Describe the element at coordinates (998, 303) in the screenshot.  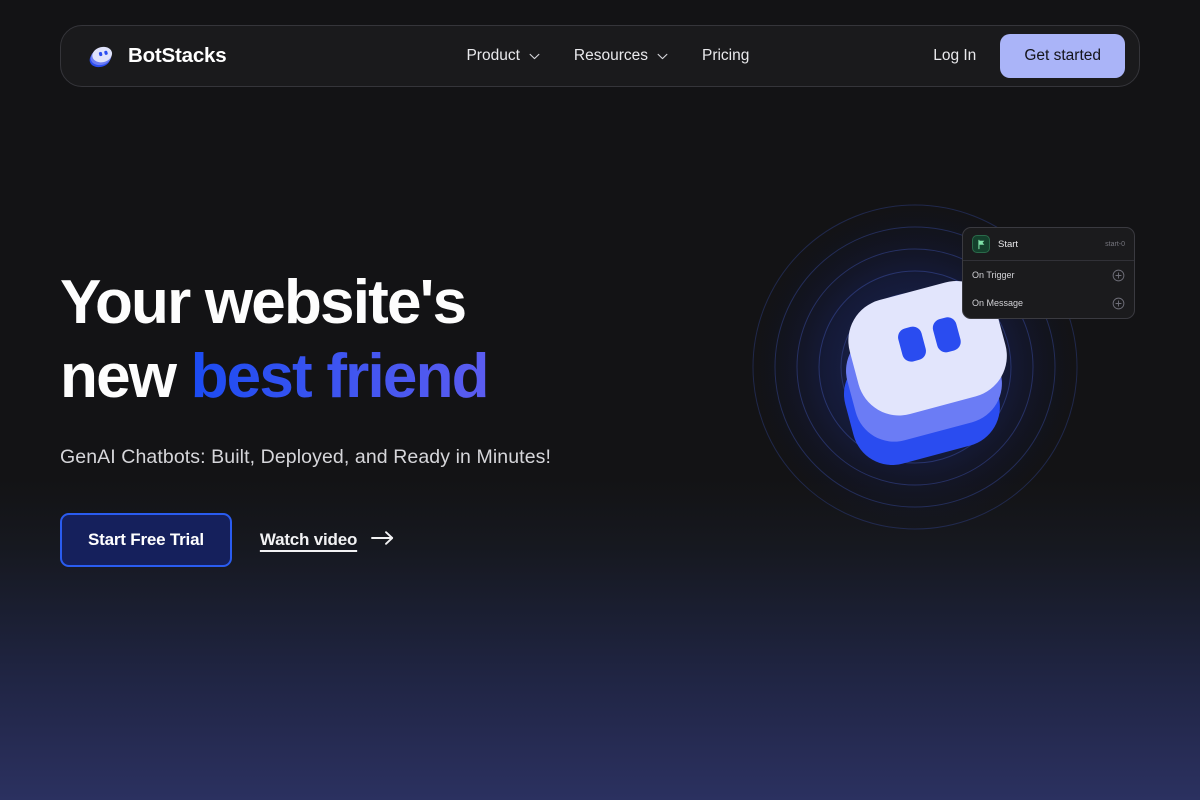
I see `flow-row-label: On Message` at that location.